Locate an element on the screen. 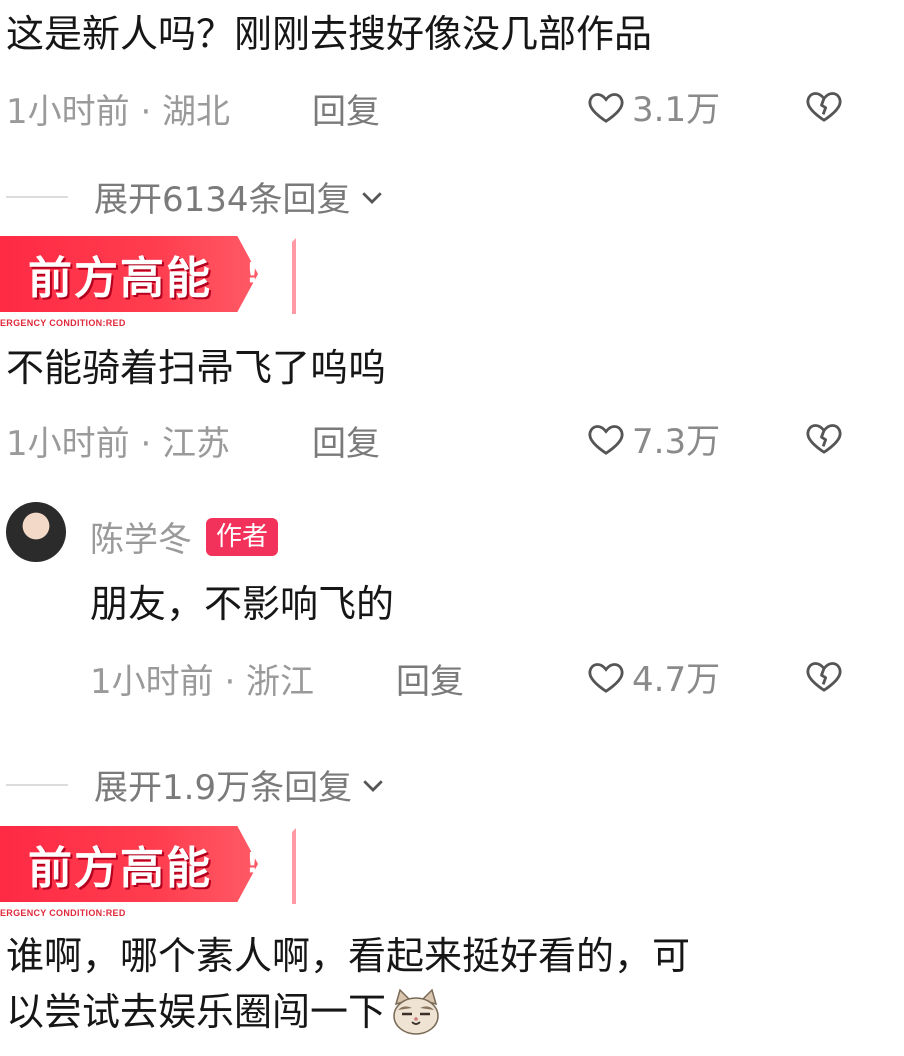 The height and width of the screenshot is (1056, 904). comment-text: 这是新人吗？刚刚去搜好像没几部作品 is located at coordinates (329, 34).